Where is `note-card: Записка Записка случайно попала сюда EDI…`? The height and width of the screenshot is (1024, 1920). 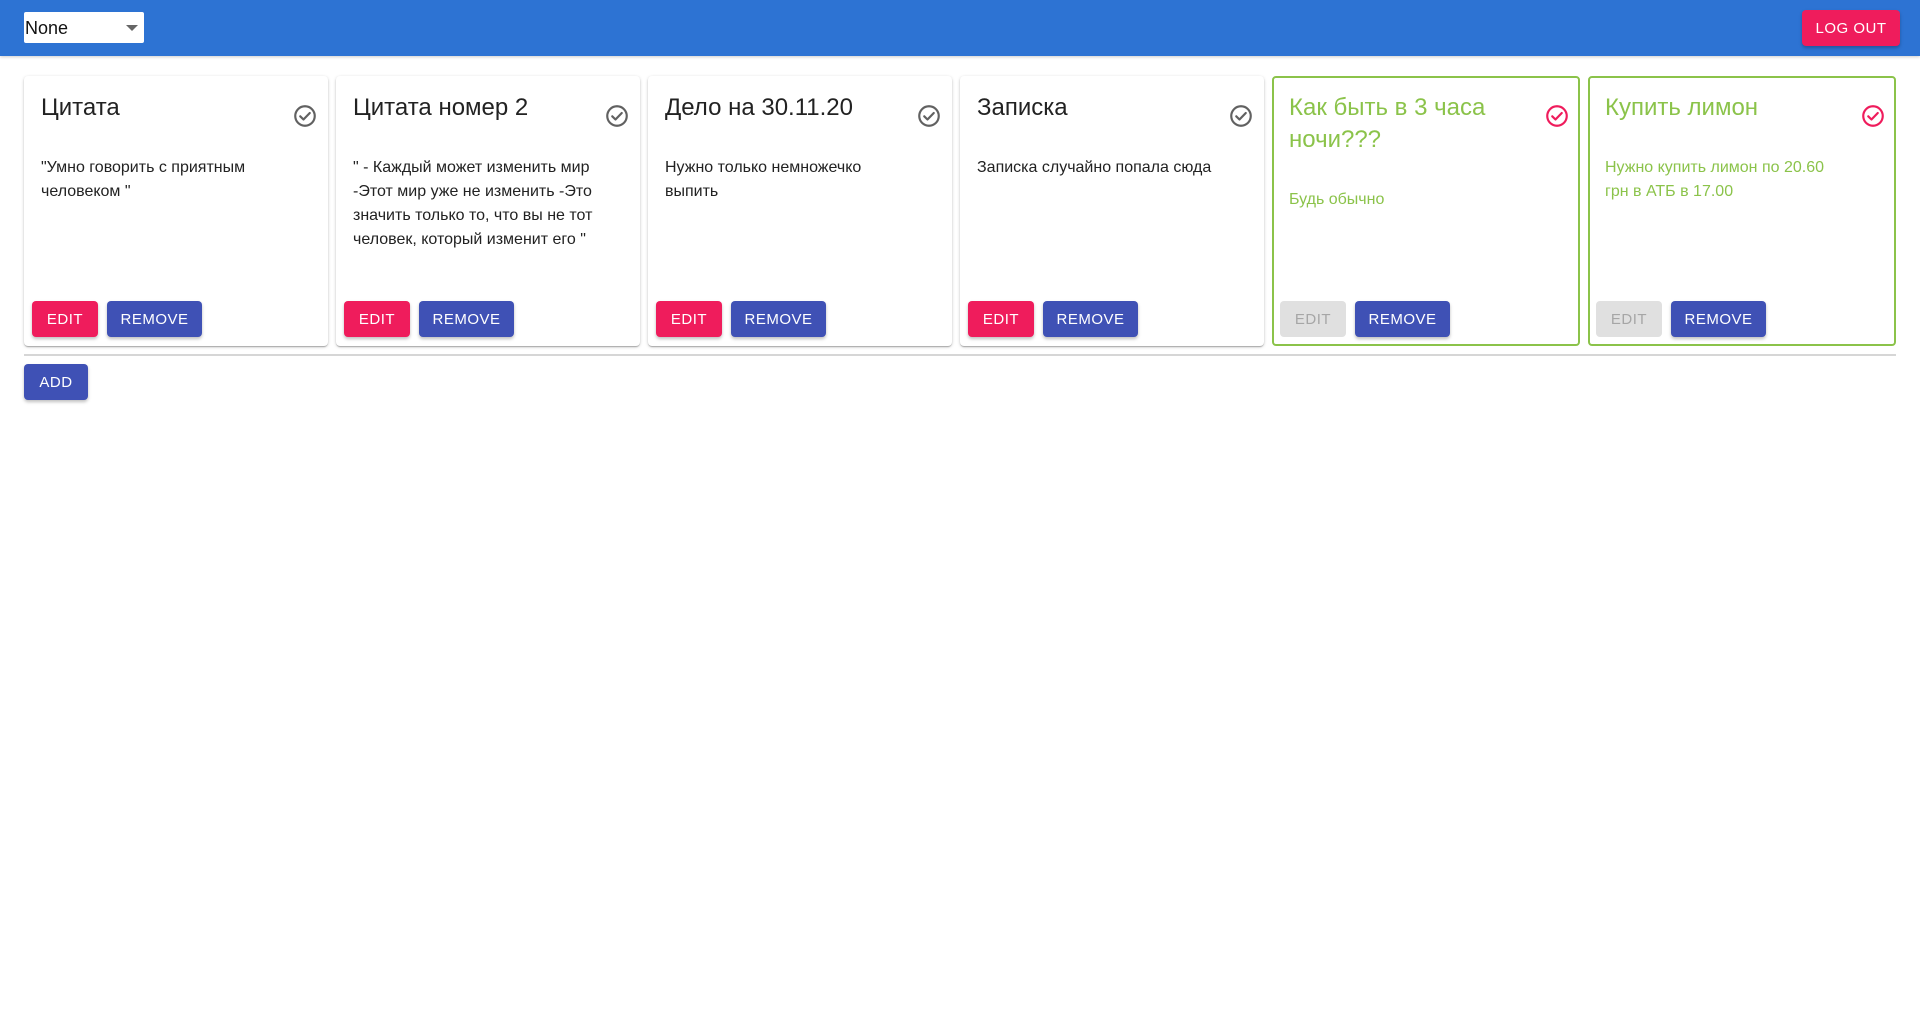
note-card: Записка Записка случайно попала сюда EDI… is located at coordinates (1112, 211).